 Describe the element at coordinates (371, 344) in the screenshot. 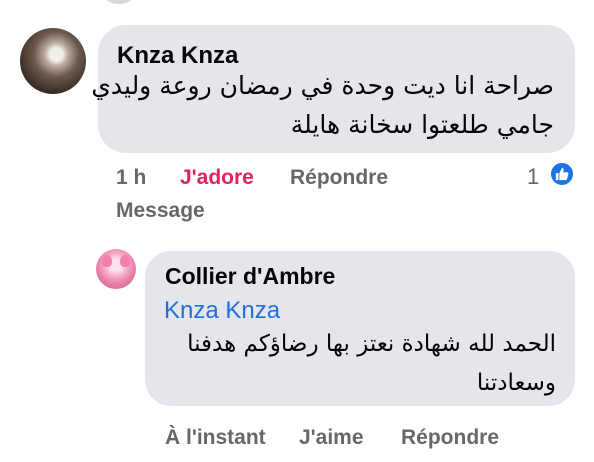

I see `reply-text-line: الحمد لله شهادة نعتز بها رضاؤكم هدفنا` at that location.